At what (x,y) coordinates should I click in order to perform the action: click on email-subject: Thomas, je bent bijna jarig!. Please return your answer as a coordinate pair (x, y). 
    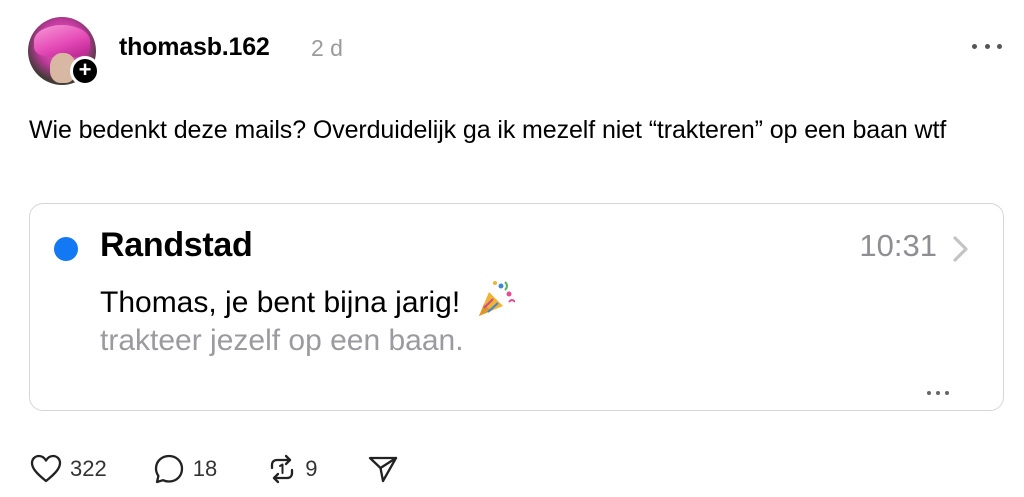
    Looking at the image, I should click on (307, 299).